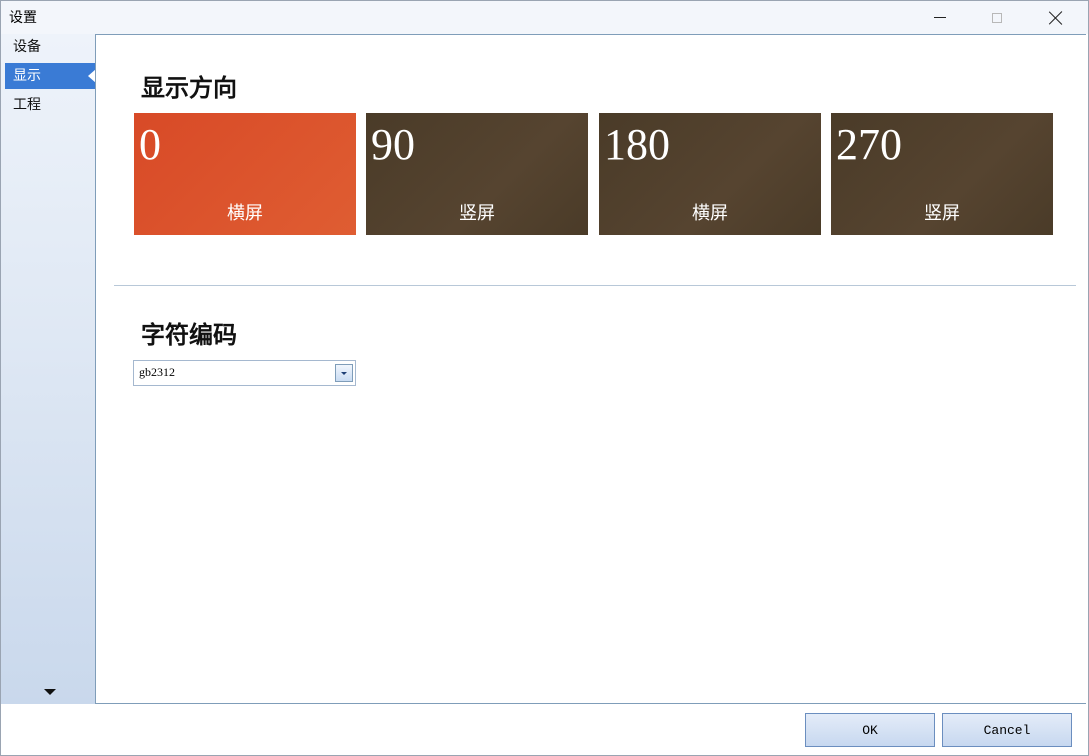 This screenshot has width=1089, height=756. What do you see at coordinates (27, 47) in the screenshot?
I see `sidebar-item-label: 设备` at bounding box center [27, 47].